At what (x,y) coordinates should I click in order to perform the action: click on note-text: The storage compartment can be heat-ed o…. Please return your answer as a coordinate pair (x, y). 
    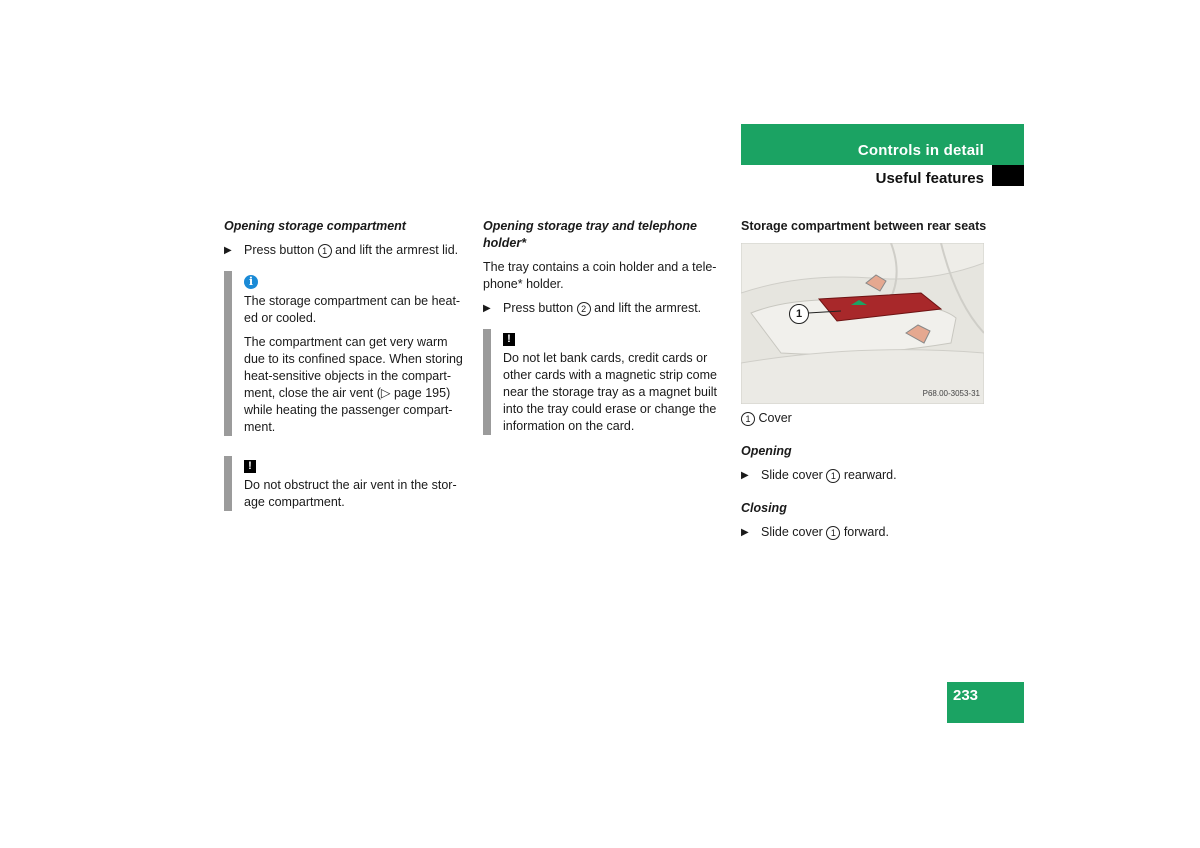
    Looking at the image, I should click on (352, 309).